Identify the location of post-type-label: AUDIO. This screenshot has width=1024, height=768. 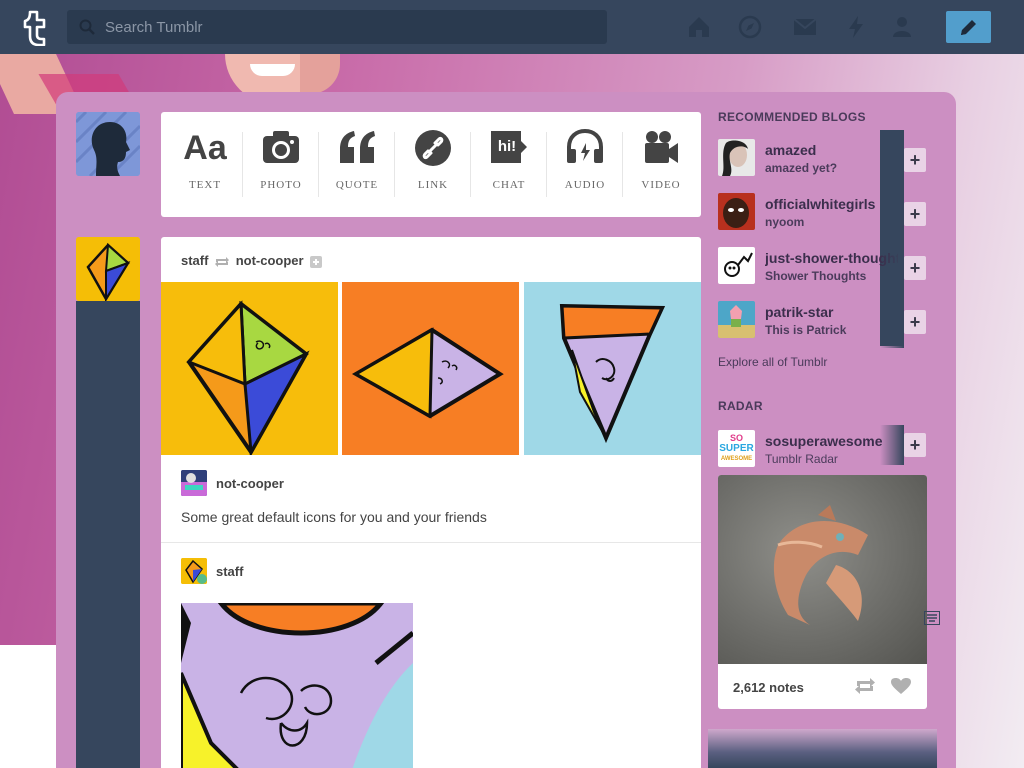
(585, 185).